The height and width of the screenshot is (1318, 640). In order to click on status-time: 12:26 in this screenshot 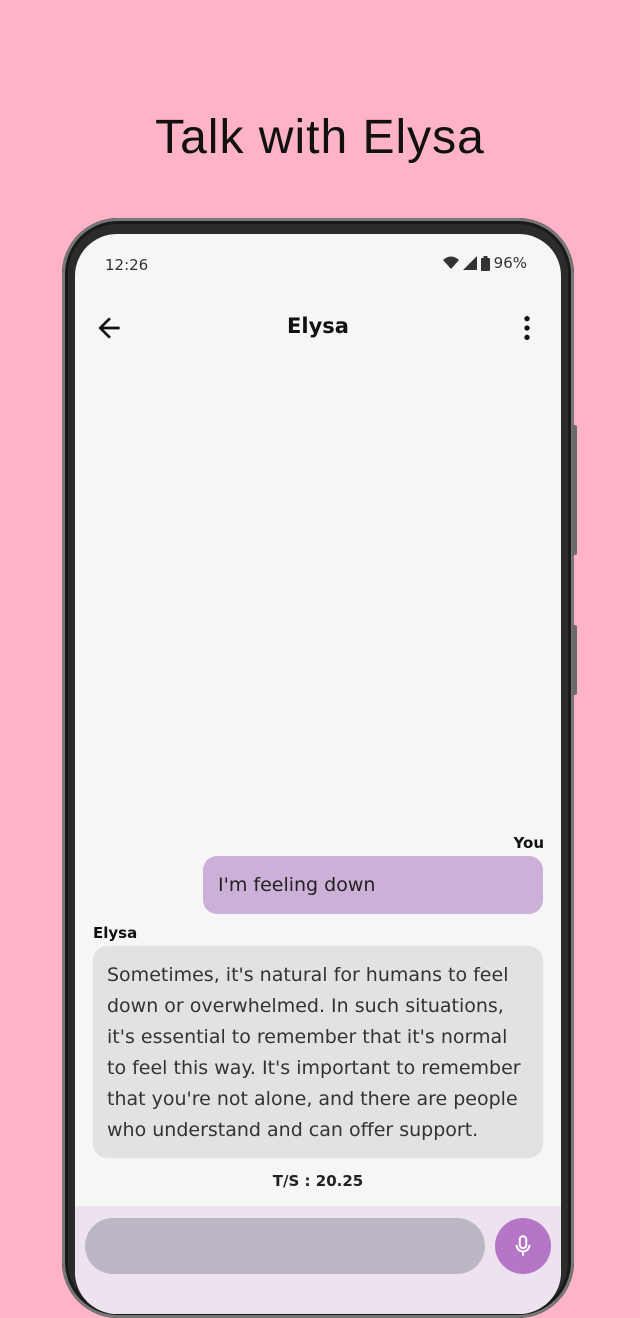, I will do `click(127, 265)`.